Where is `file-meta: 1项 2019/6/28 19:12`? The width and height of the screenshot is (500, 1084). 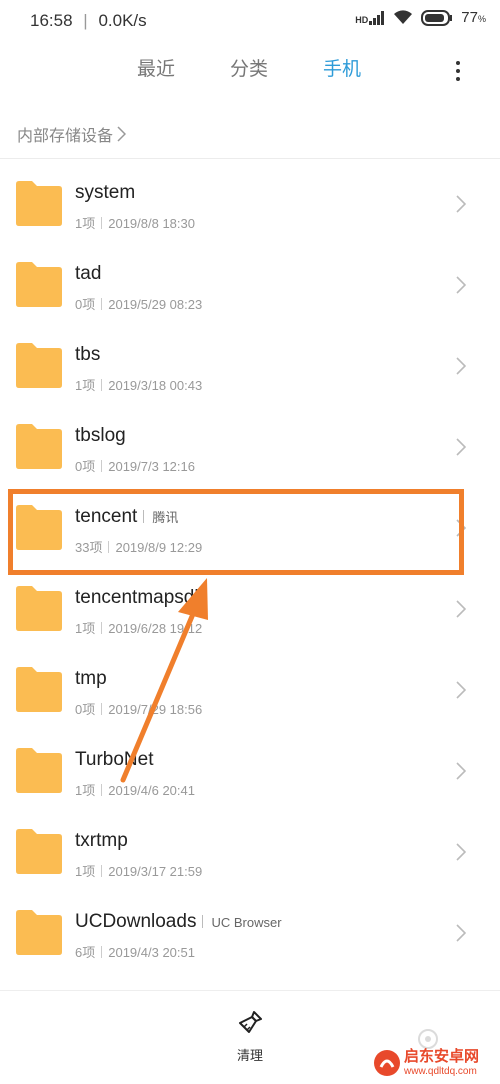 file-meta: 1项 2019/6/28 19:12 is located at coordinates (138, 627).